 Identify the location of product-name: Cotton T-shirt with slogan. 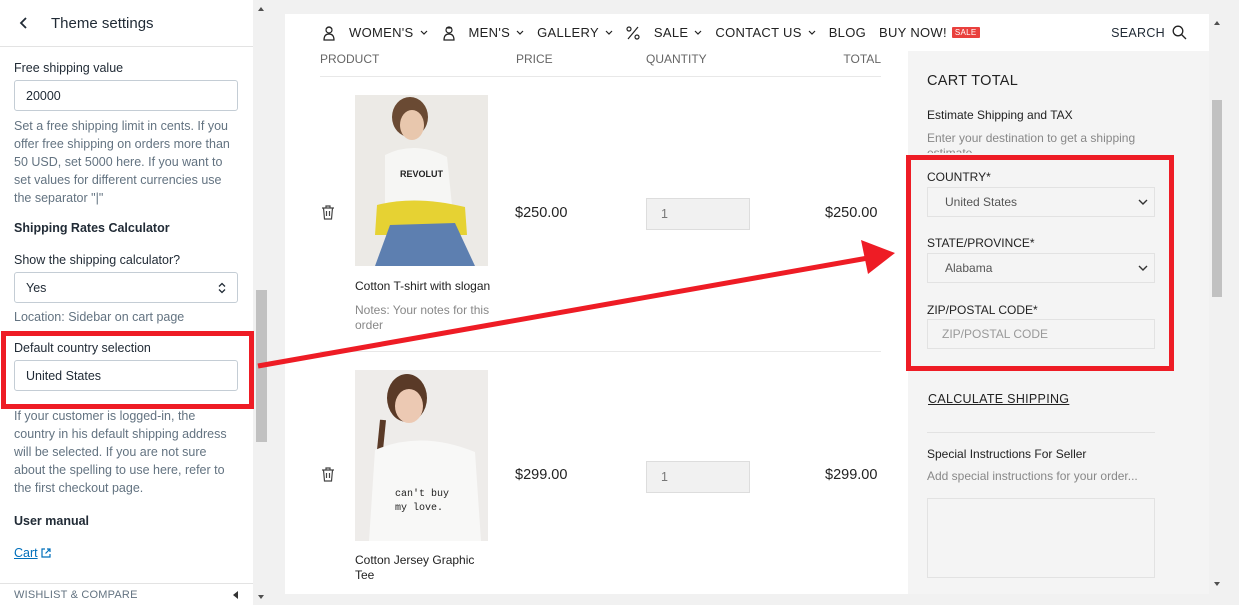
(425, 286).